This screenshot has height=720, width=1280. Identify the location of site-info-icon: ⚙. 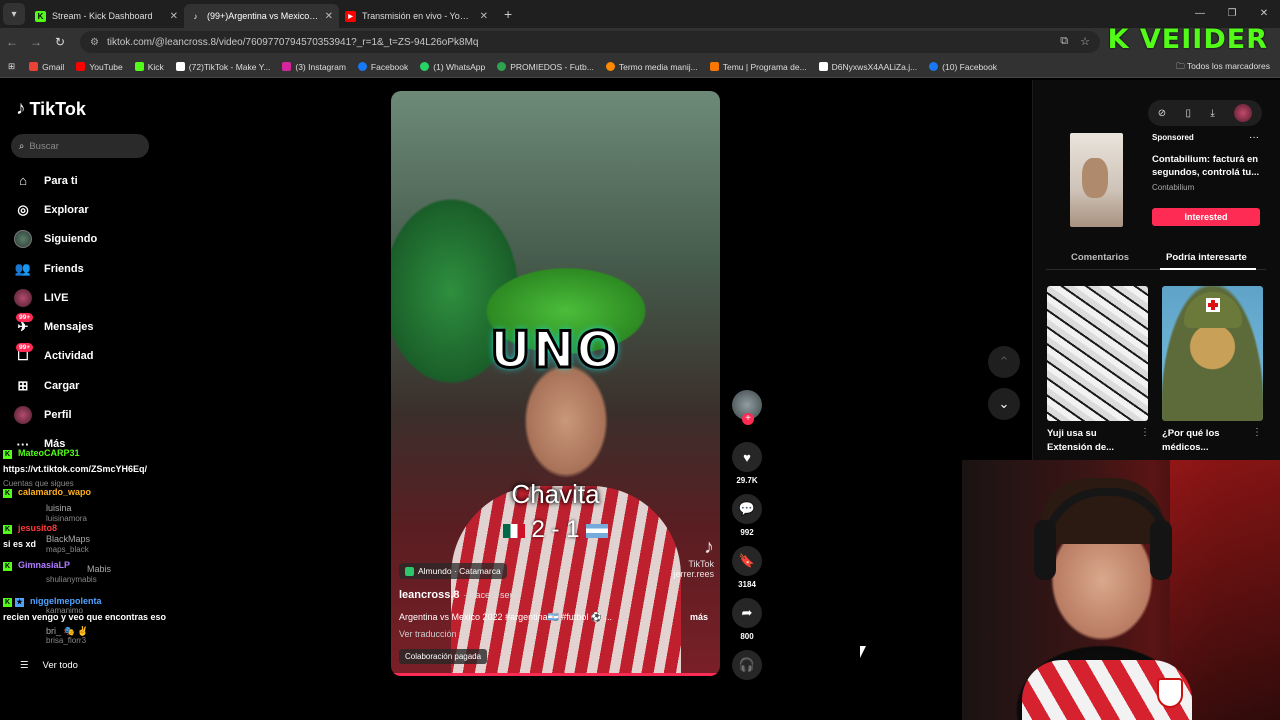
(94, 42).